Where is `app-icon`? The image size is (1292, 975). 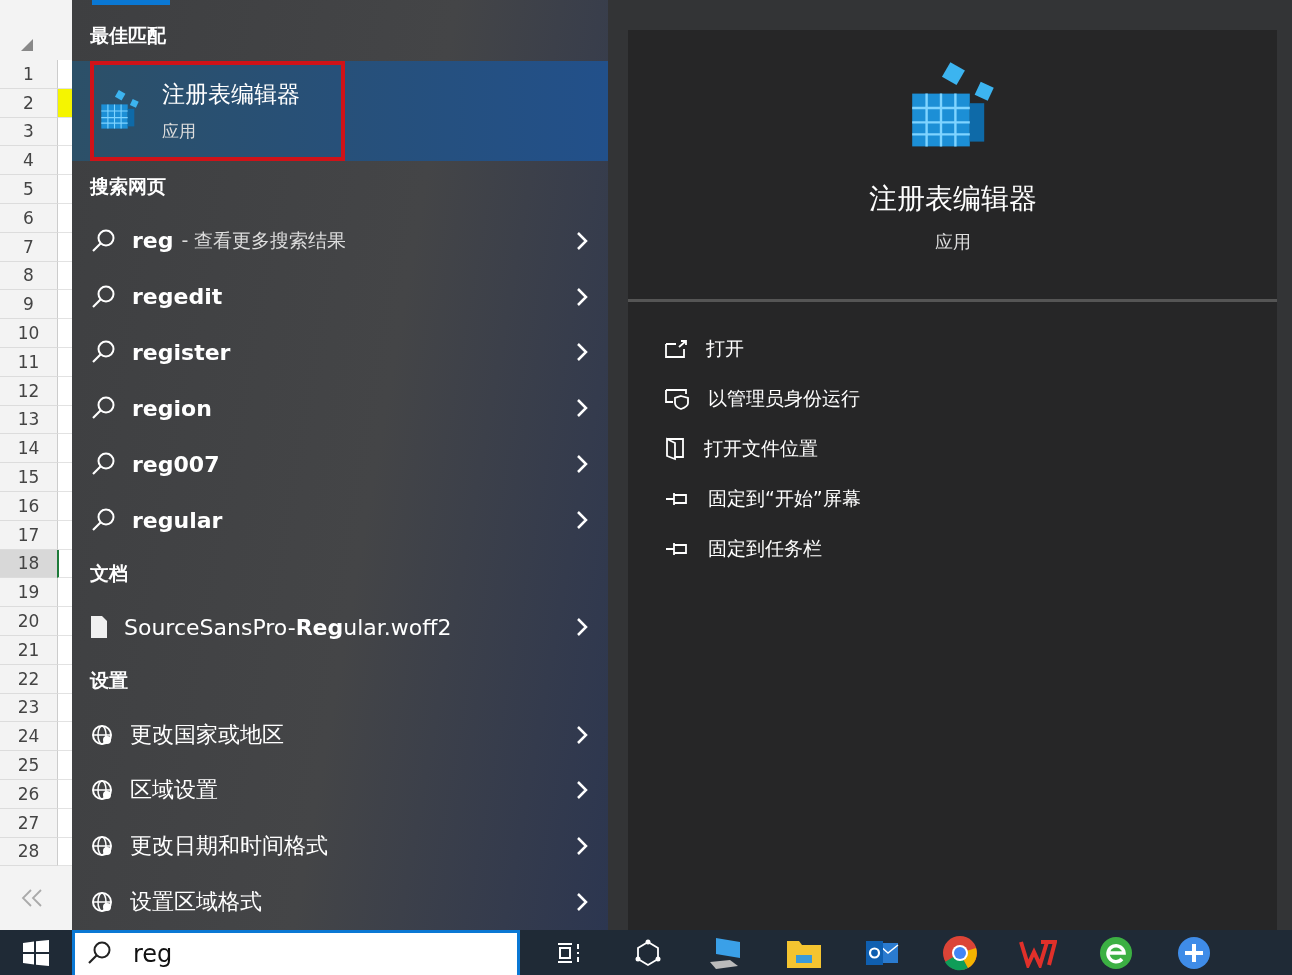
app-icon is located at coordinates (1194, 952).